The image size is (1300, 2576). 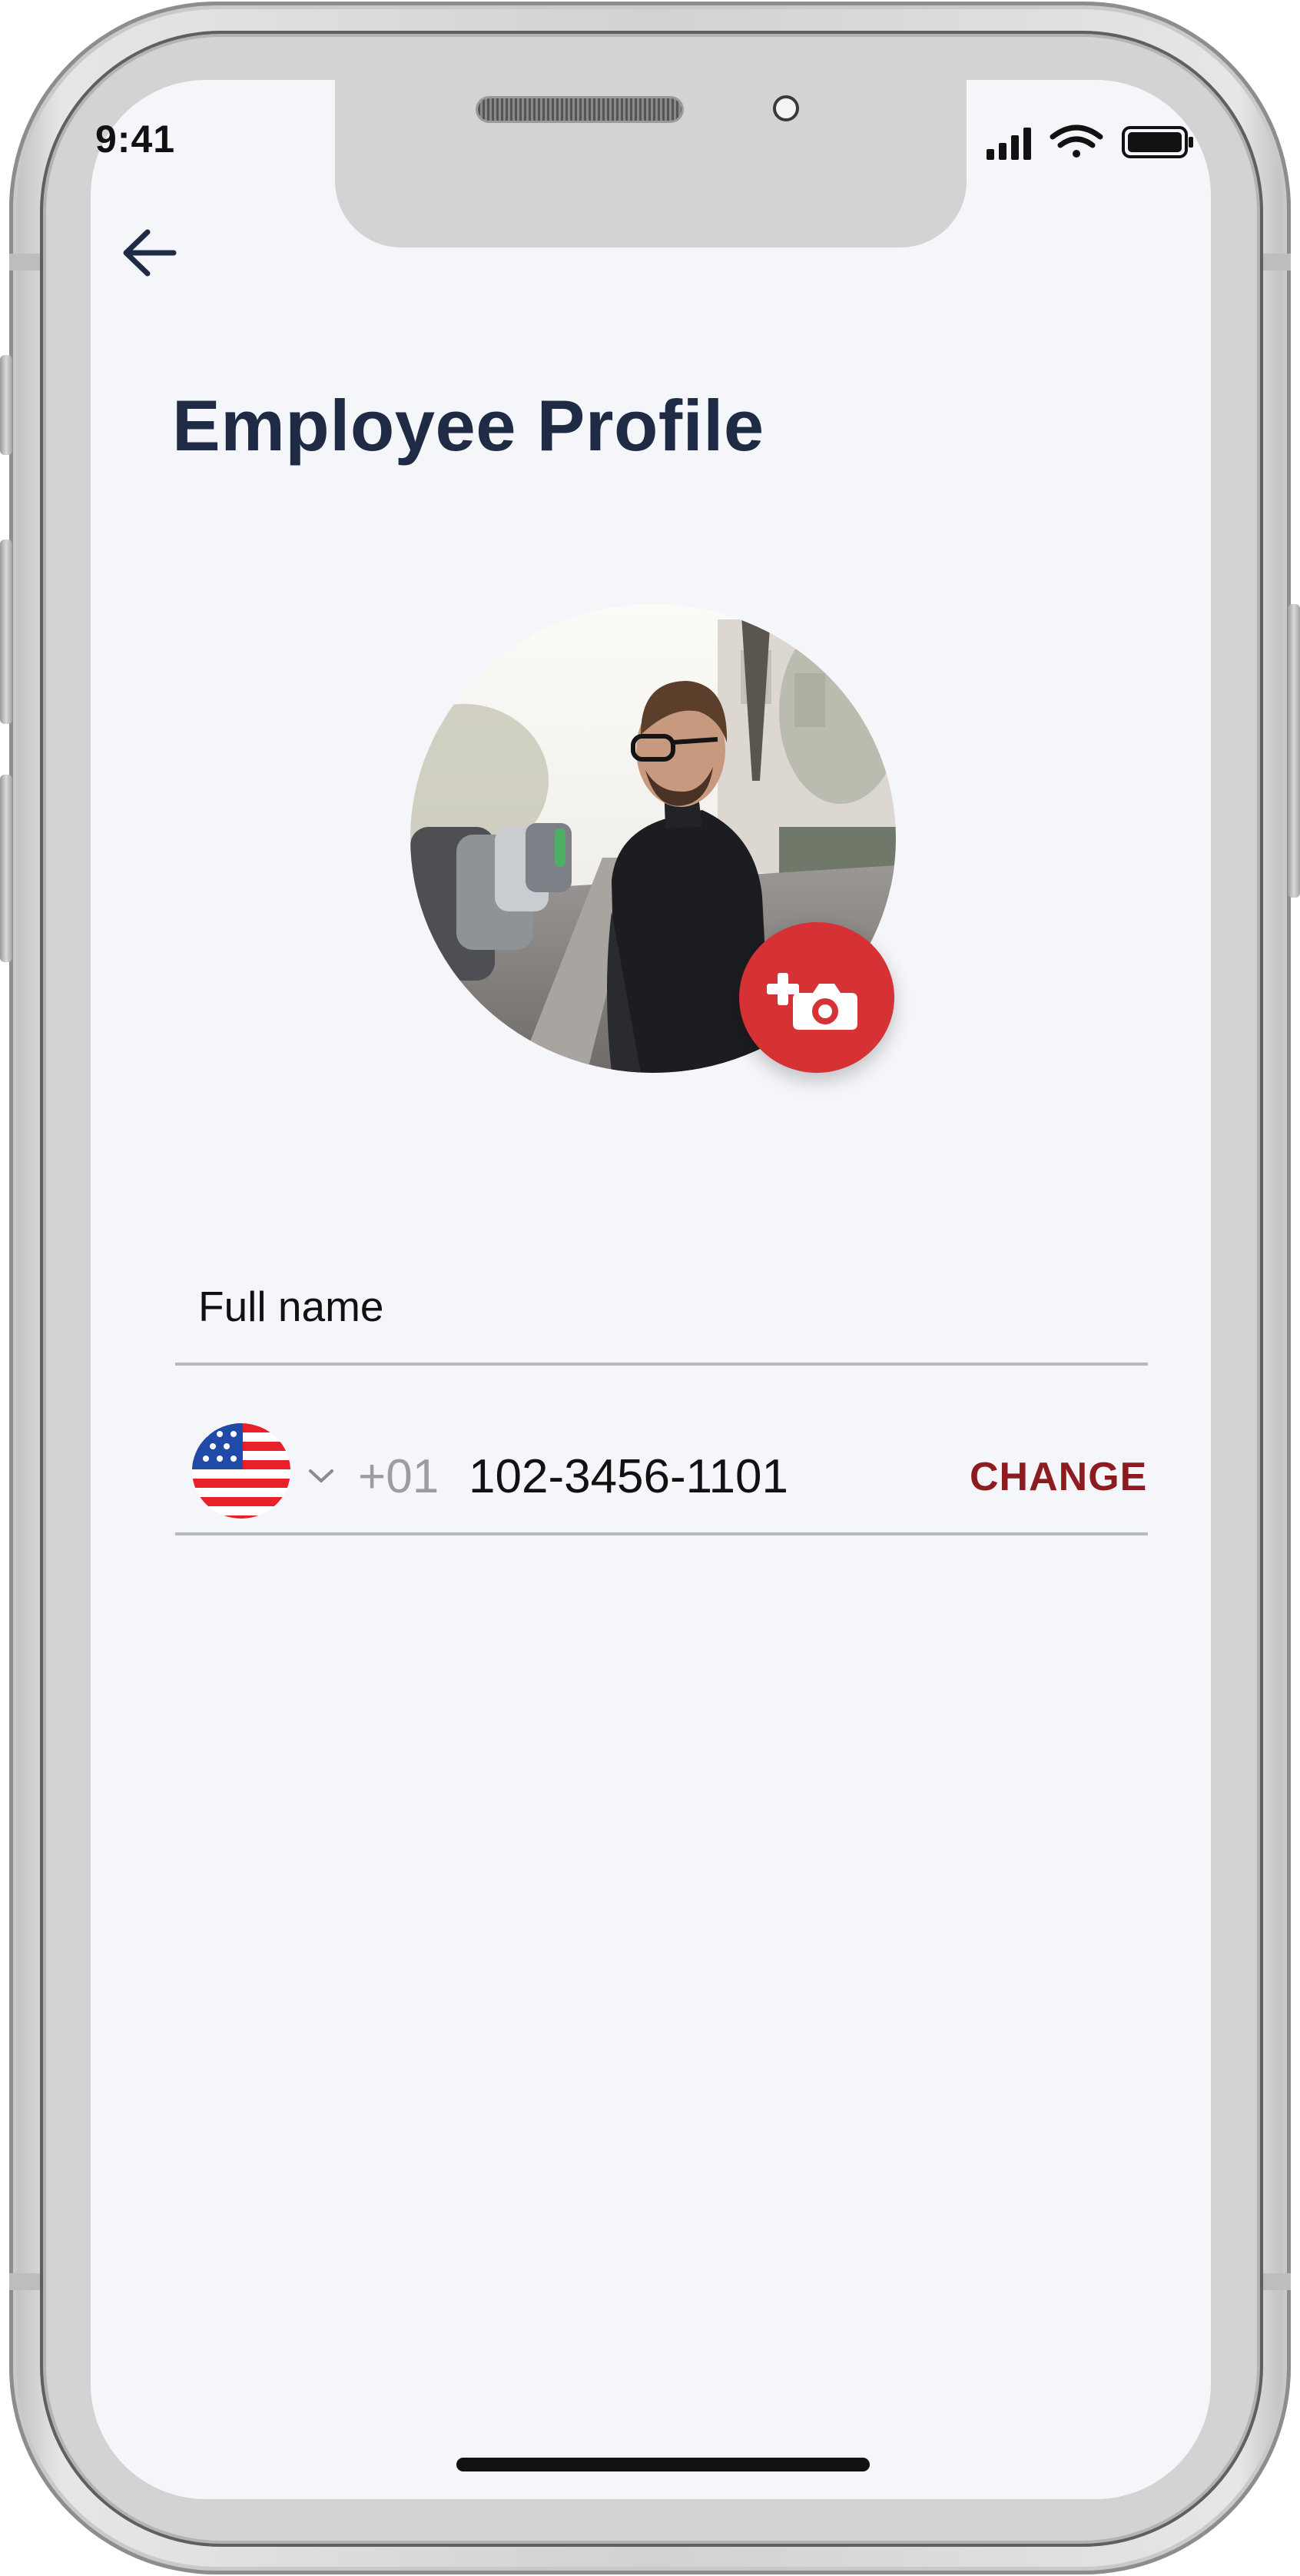 I want to click on wifi-icon, so click(x=1076, y=141).